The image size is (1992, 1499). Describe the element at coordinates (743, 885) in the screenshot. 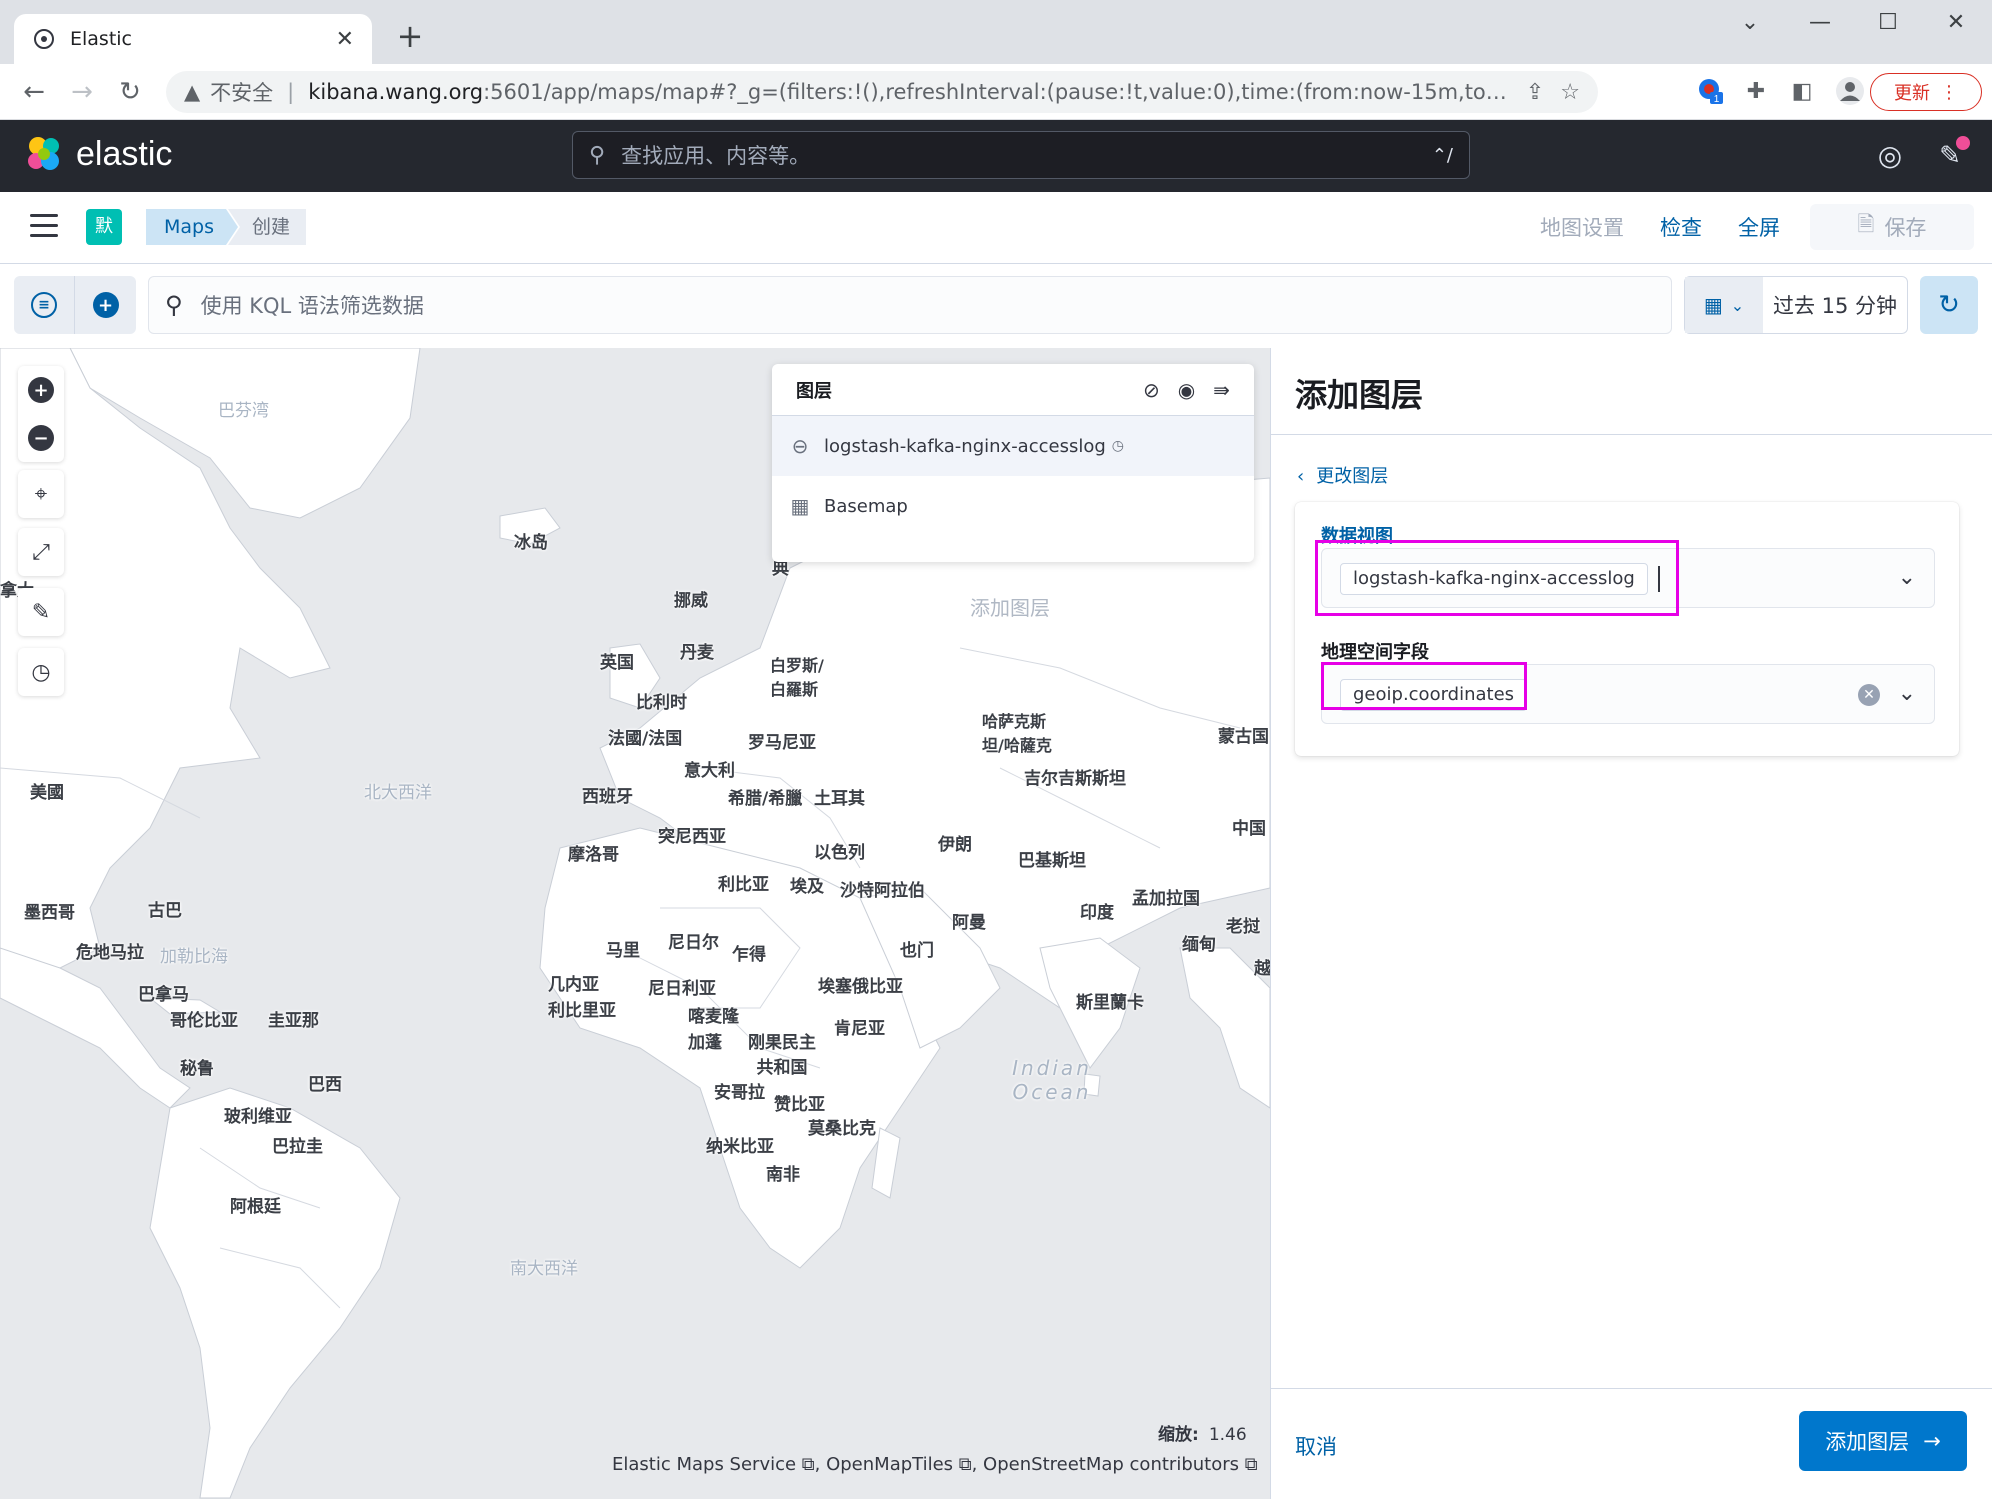

I see `map-label-libya: 利比亚` at that location.